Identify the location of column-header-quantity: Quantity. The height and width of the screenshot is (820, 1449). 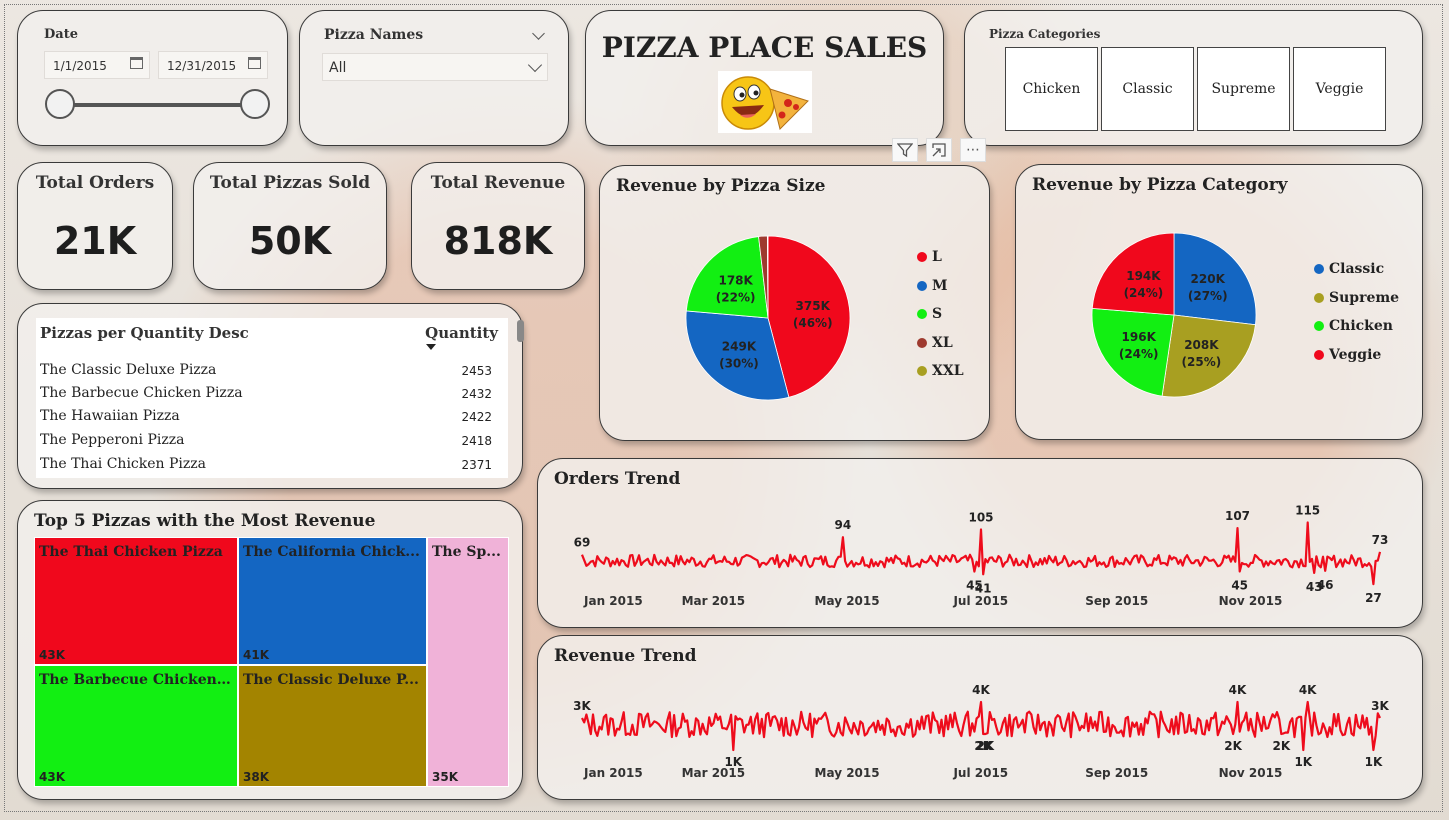
(461, 333).